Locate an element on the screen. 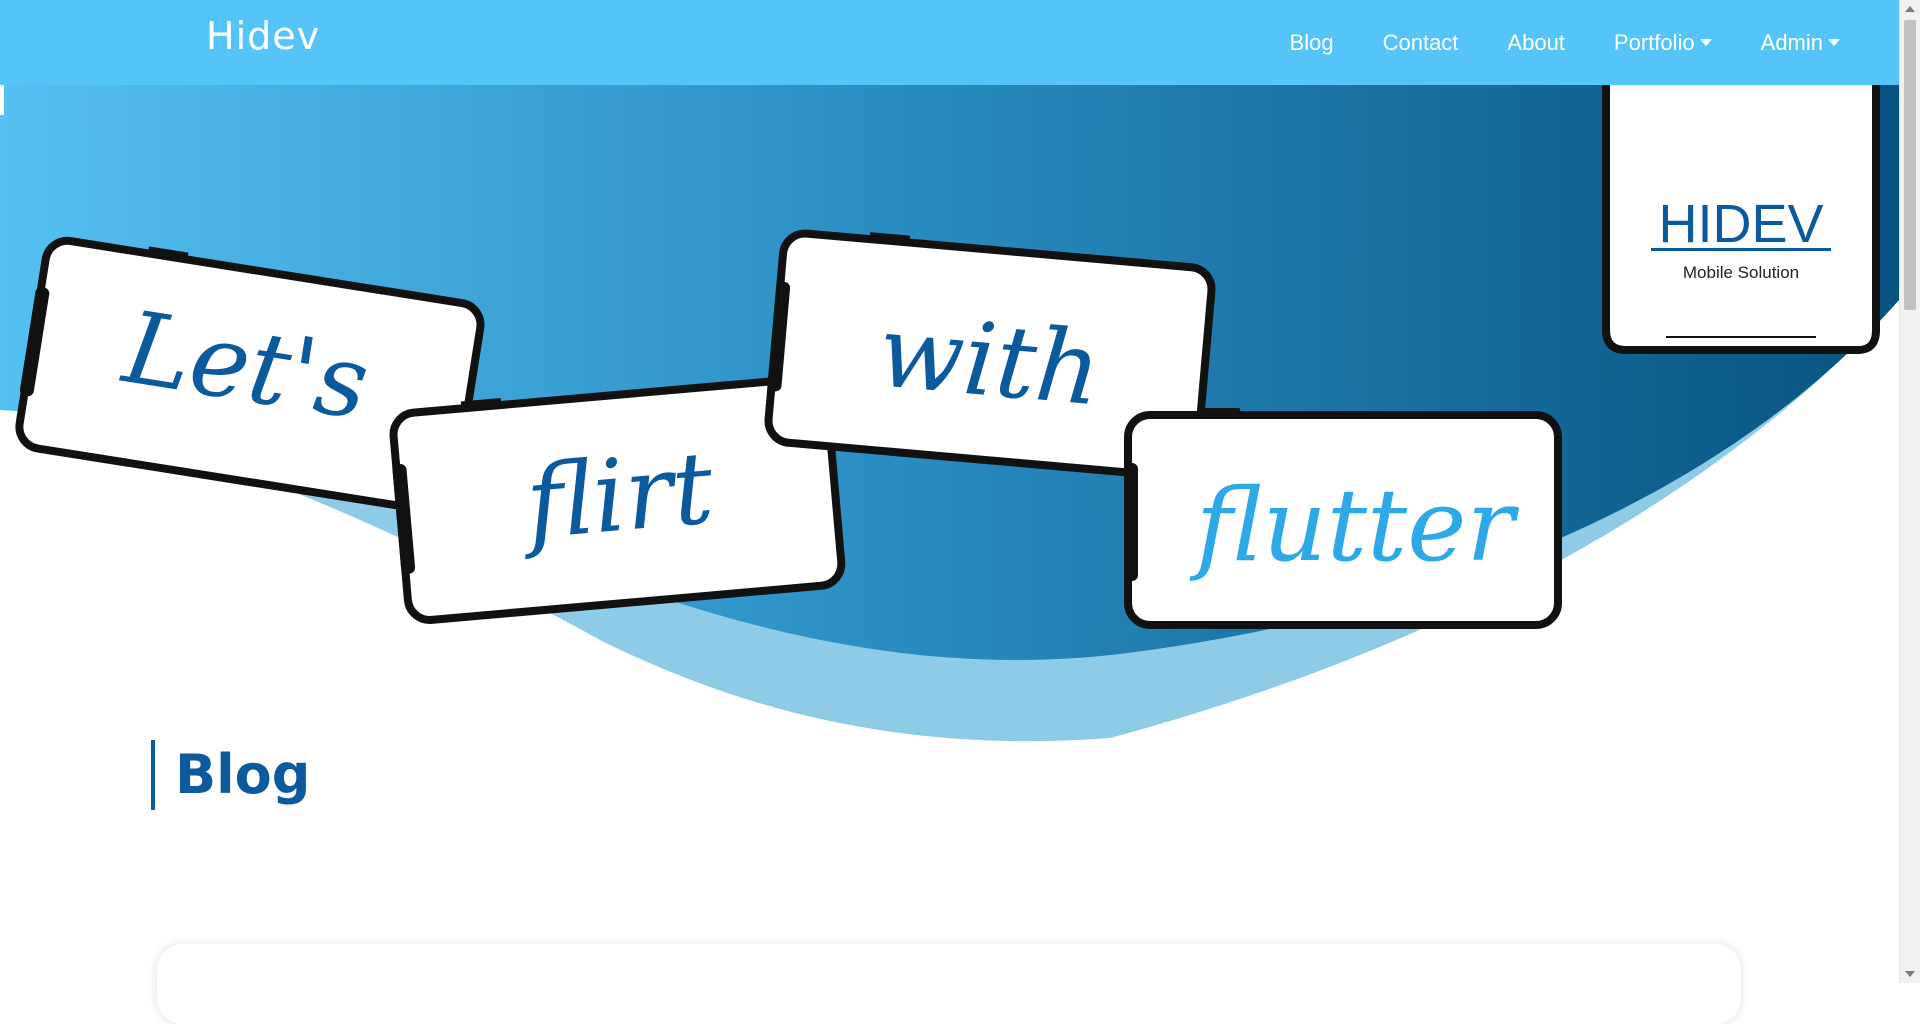 The height and width of the screenshot is (1024, 1920). nav-link-label: Contact is located at coordinates (1420, 42).